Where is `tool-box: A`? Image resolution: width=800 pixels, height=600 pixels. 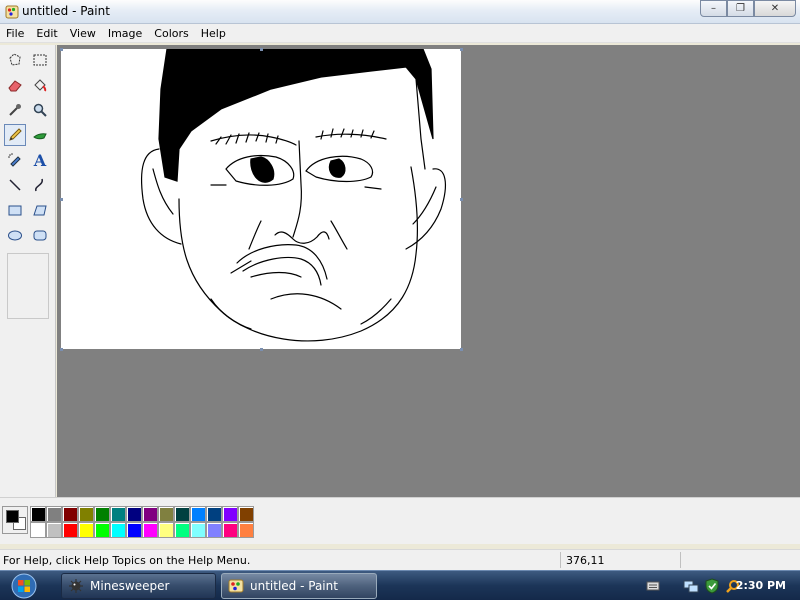 tool-box: A is located at coordinates (28, 271).